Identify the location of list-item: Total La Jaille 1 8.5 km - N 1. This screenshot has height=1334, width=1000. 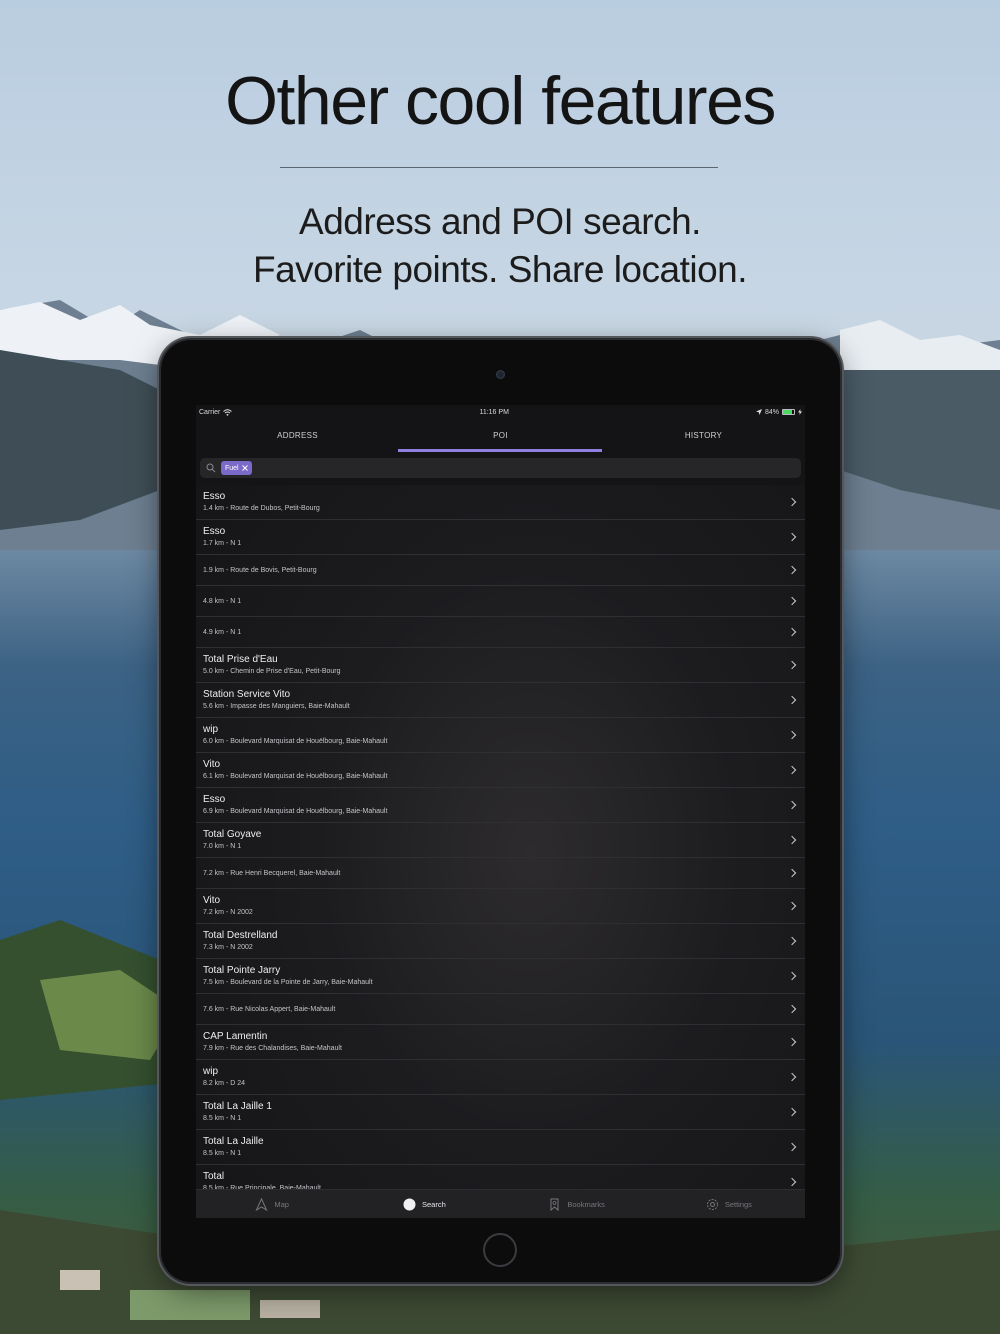
(500, 1112).